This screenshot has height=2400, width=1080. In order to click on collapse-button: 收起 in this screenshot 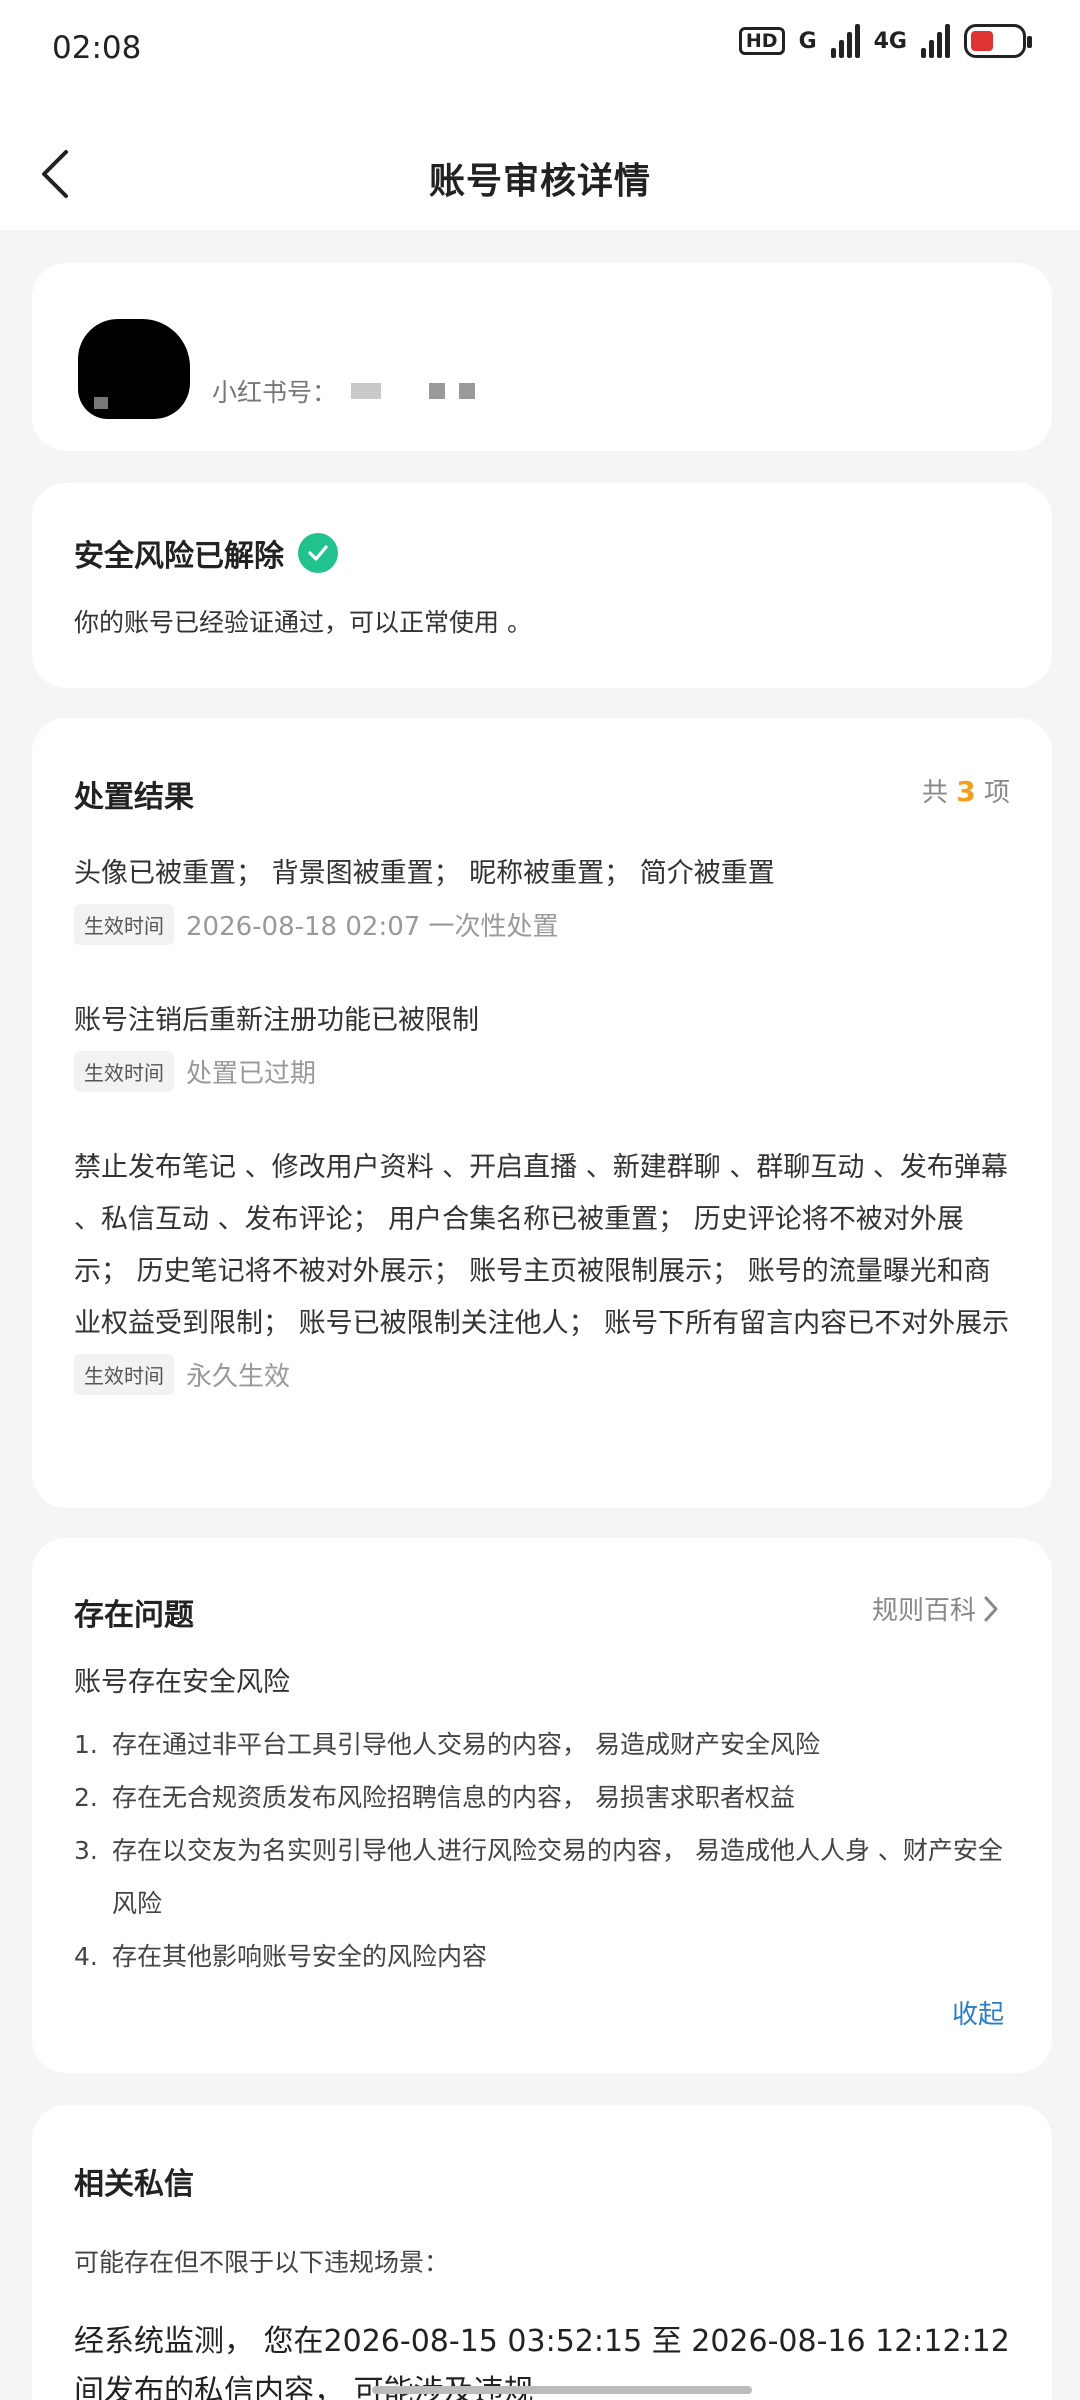, I will do `click(978, 2012)`.